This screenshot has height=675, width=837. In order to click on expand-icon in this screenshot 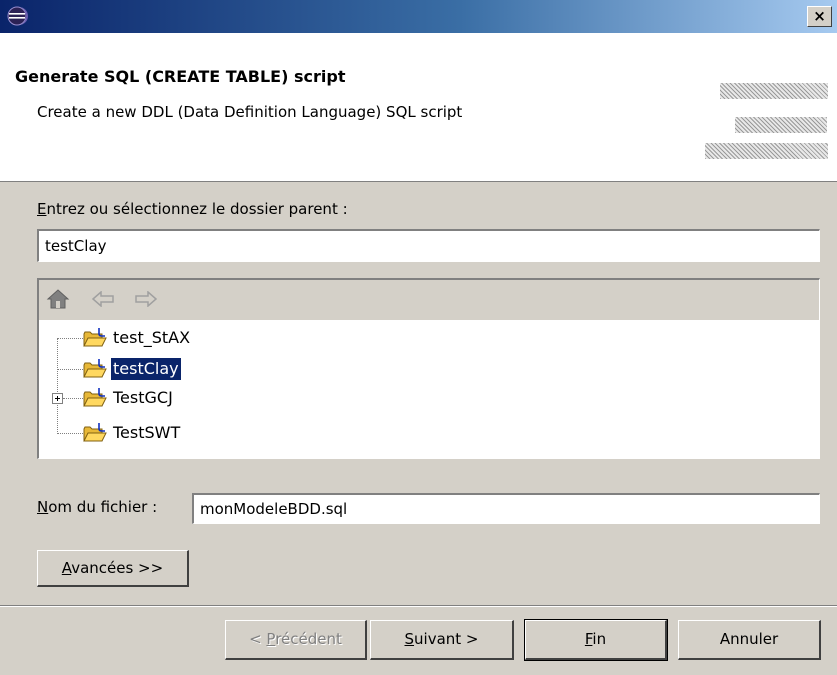, I will do `click(57, 398)`.